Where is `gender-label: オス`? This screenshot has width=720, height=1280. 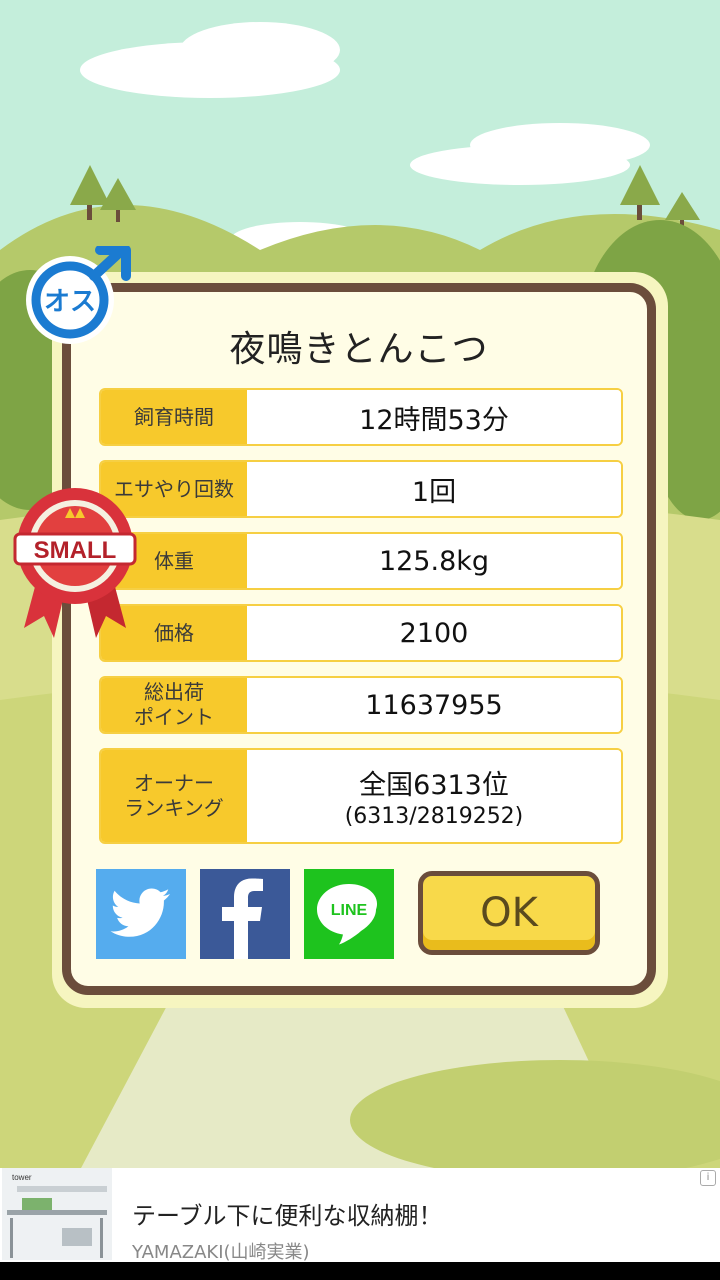
gender-label: オス is located at coordinates (70, 302).